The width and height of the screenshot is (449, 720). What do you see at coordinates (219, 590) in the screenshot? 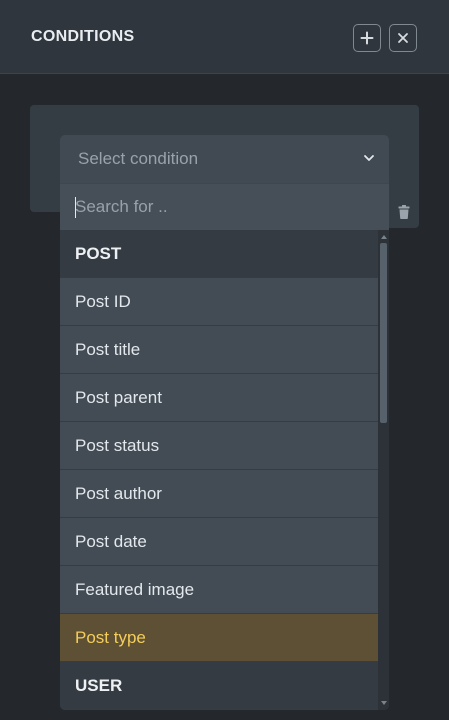
I see `option-featured-image: Featured image` at bounding box center [219, 590].